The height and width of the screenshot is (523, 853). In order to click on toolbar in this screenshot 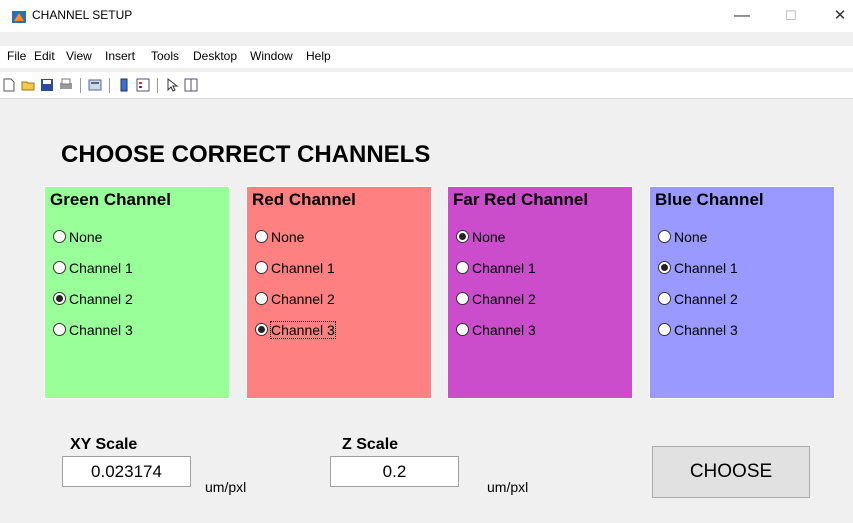, I will do `click(426, 85)`.